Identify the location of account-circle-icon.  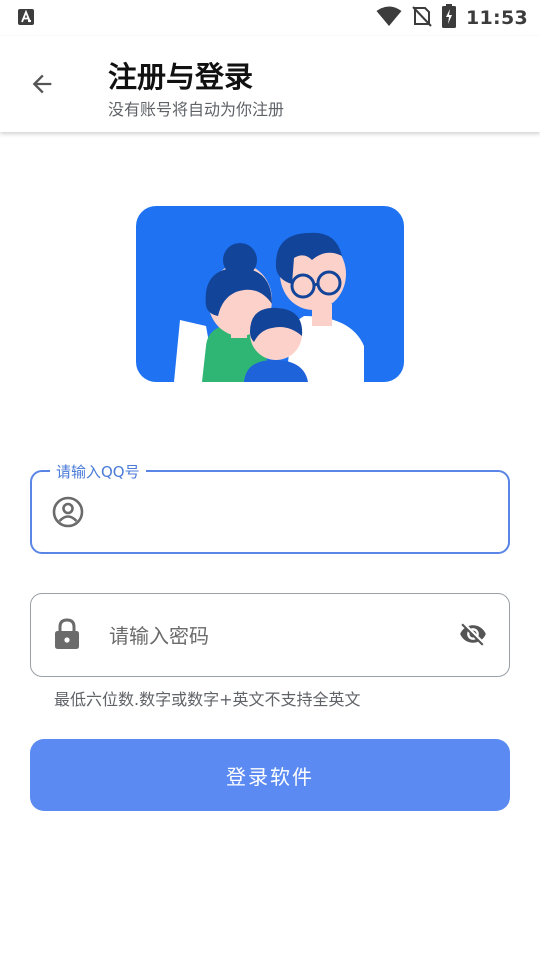
(68, 512).